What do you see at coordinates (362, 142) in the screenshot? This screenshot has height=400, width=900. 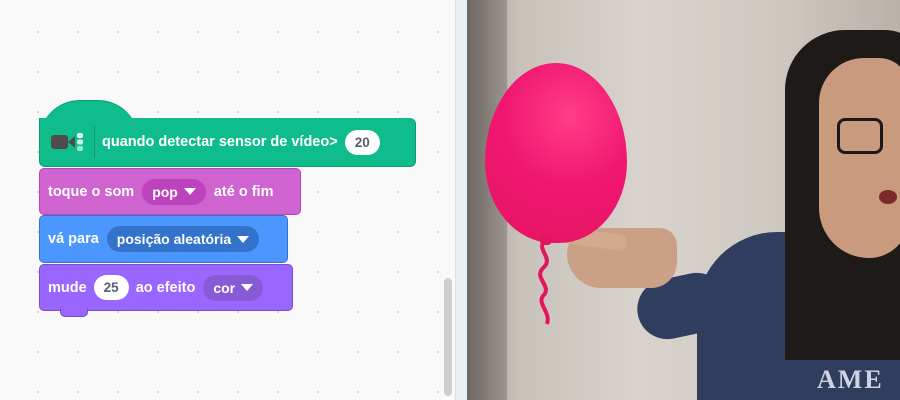 I see `motion-threshold-input: 20` at bounding box center [362, 142].